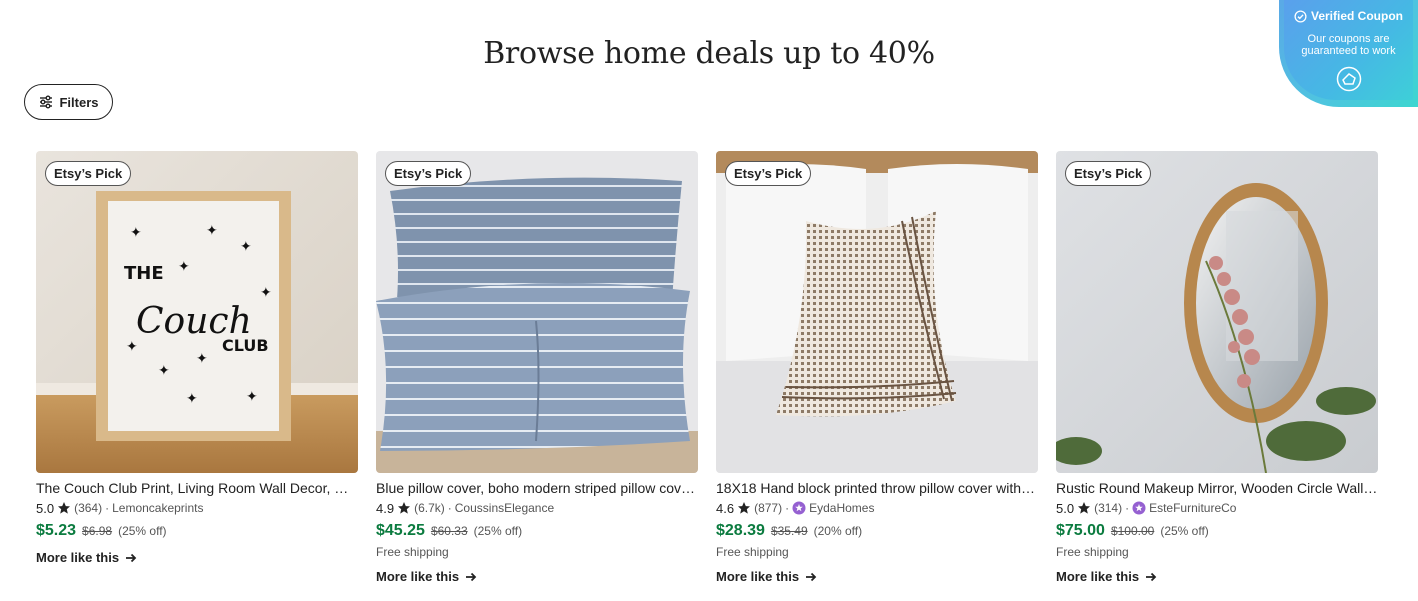  Describe the element at coordinates (1348, 16) in the screenshot. I see `coupon-title: Verified Coupon` at that location.